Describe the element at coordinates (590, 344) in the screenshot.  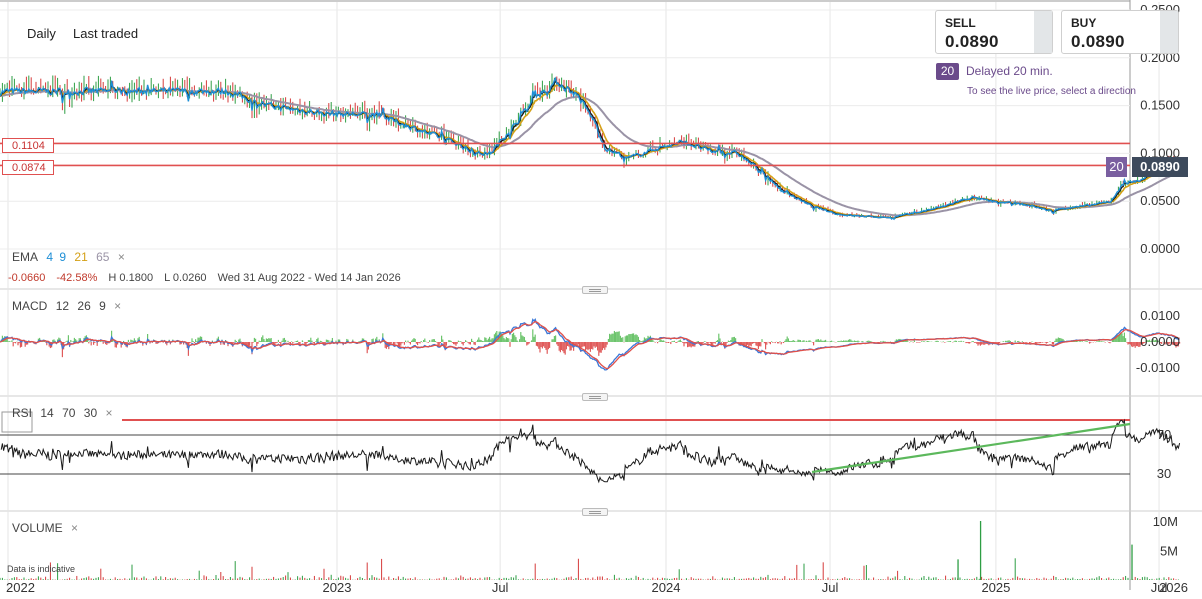
I see `macd-panel` at that location.